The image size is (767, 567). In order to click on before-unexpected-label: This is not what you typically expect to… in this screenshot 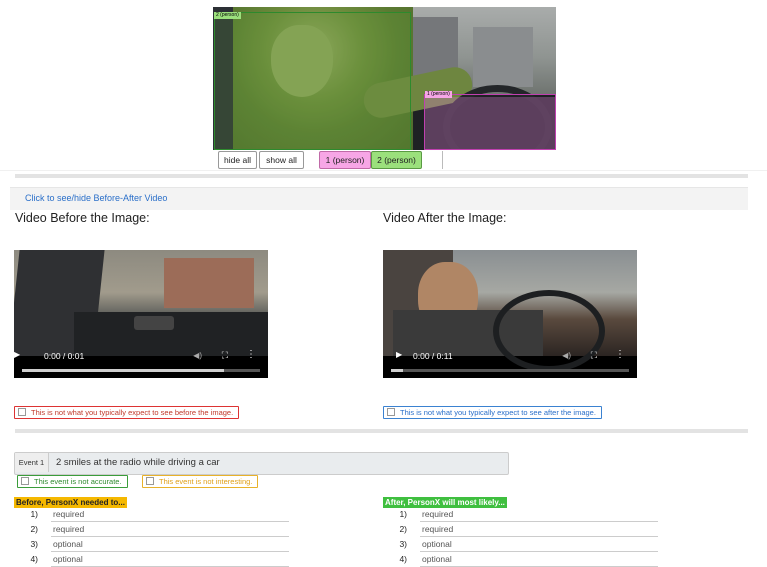, I will do `click(132, 412)`.